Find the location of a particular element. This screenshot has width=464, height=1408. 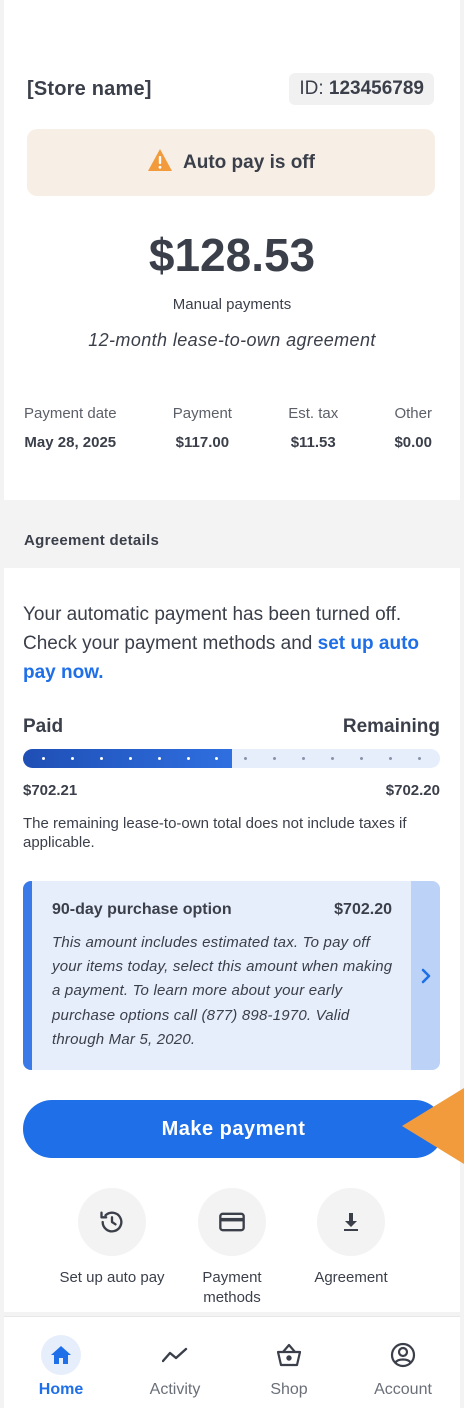

breakdown-tax: Est. tax $11.53 is located at coordinates (313, 428).